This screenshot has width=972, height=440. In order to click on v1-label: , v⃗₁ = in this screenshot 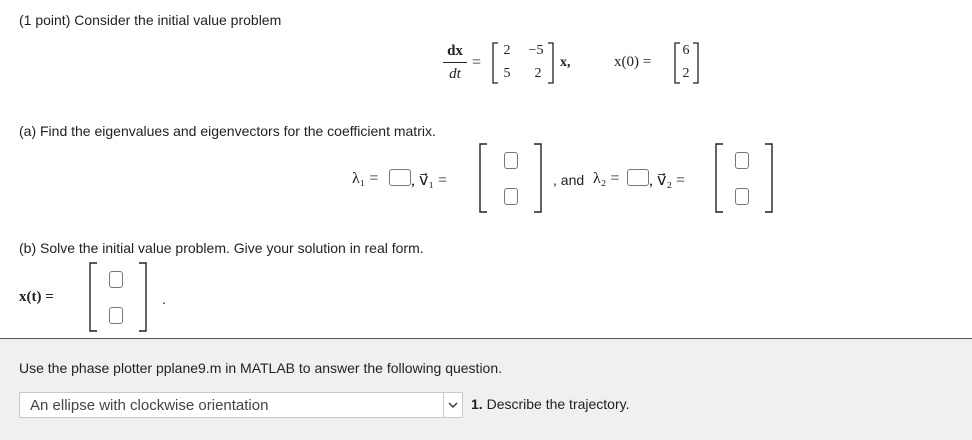, I will do `click(429, 180)`.